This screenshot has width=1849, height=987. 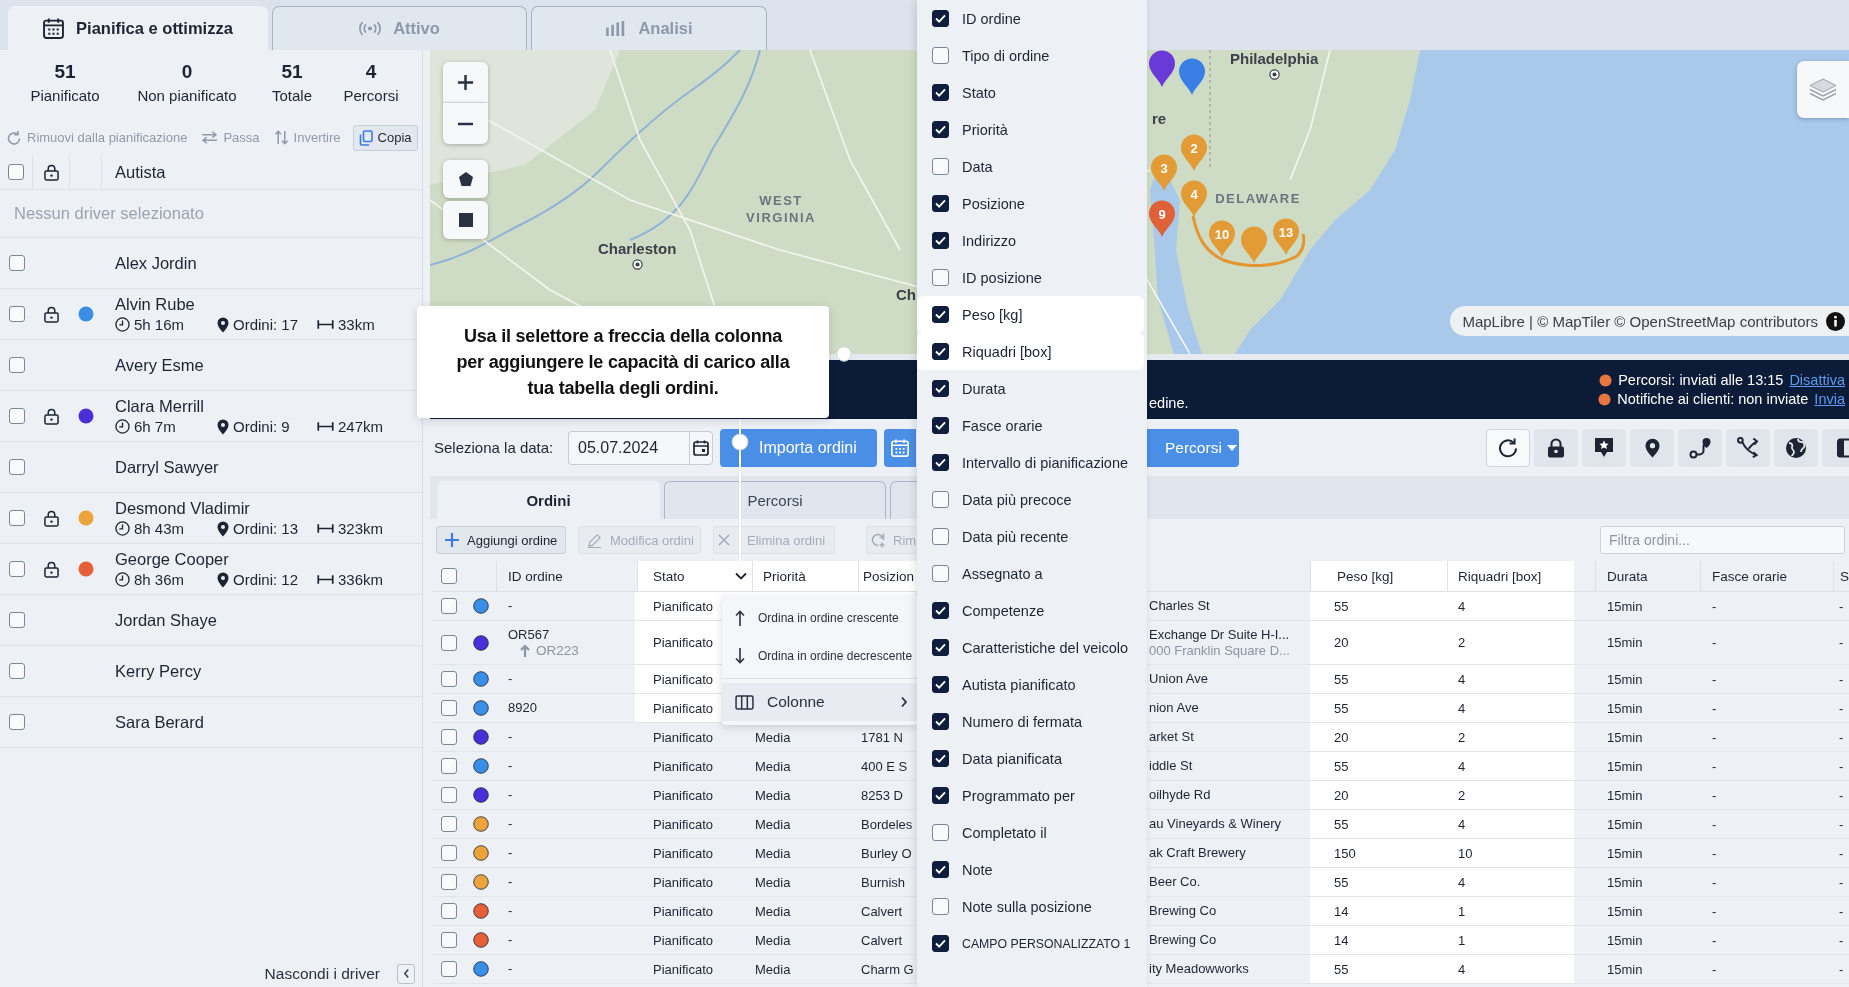 What do you see at coordinates (1030, 92) in the screenshot?
I see `menu-item: Stato` at bounding box center [1030, 92].